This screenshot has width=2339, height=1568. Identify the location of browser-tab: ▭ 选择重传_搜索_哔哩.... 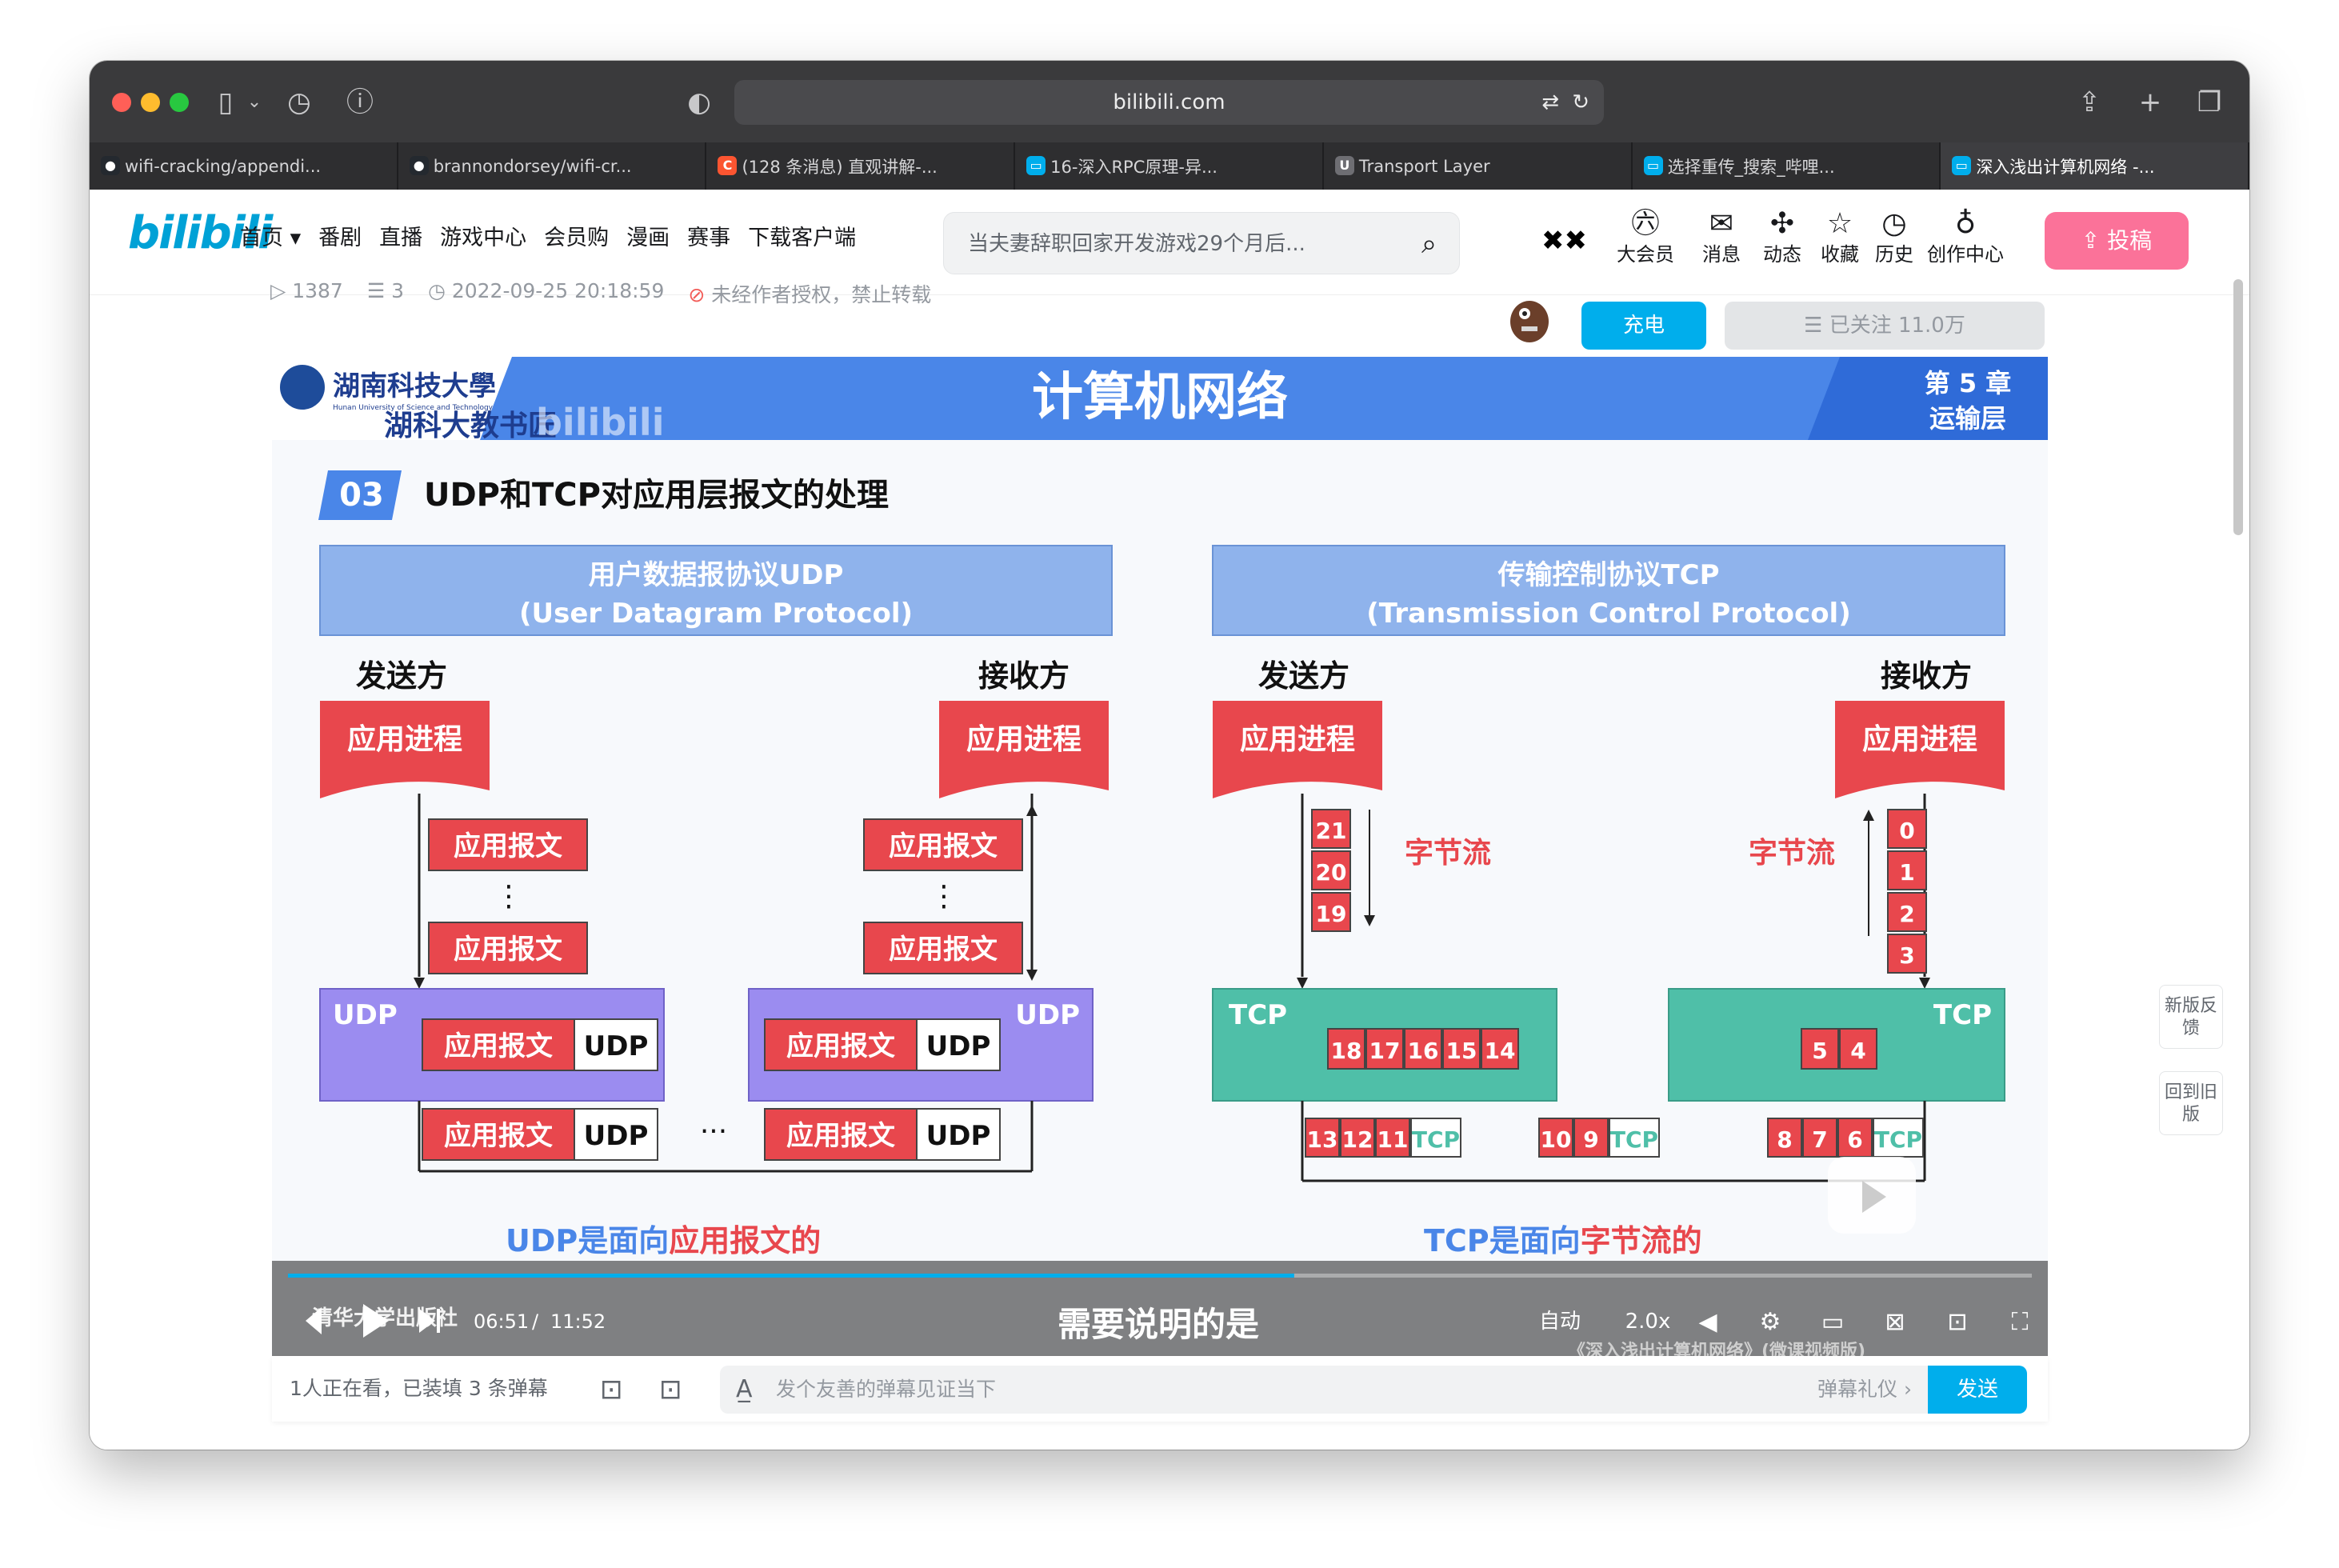
(1787, 166).